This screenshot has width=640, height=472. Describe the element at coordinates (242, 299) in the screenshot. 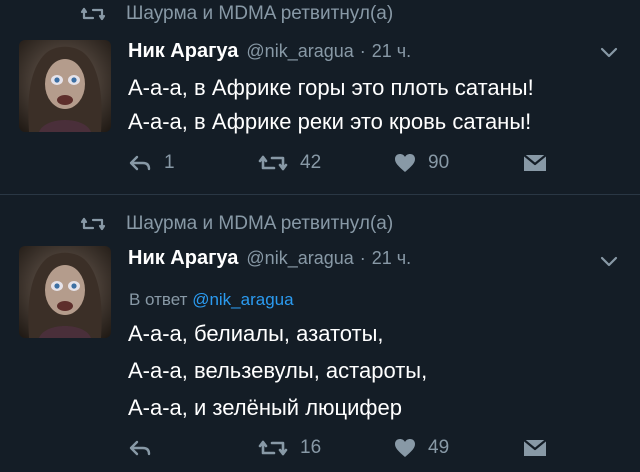

I see `reply-handle-link: @nik_aragua` at that location.